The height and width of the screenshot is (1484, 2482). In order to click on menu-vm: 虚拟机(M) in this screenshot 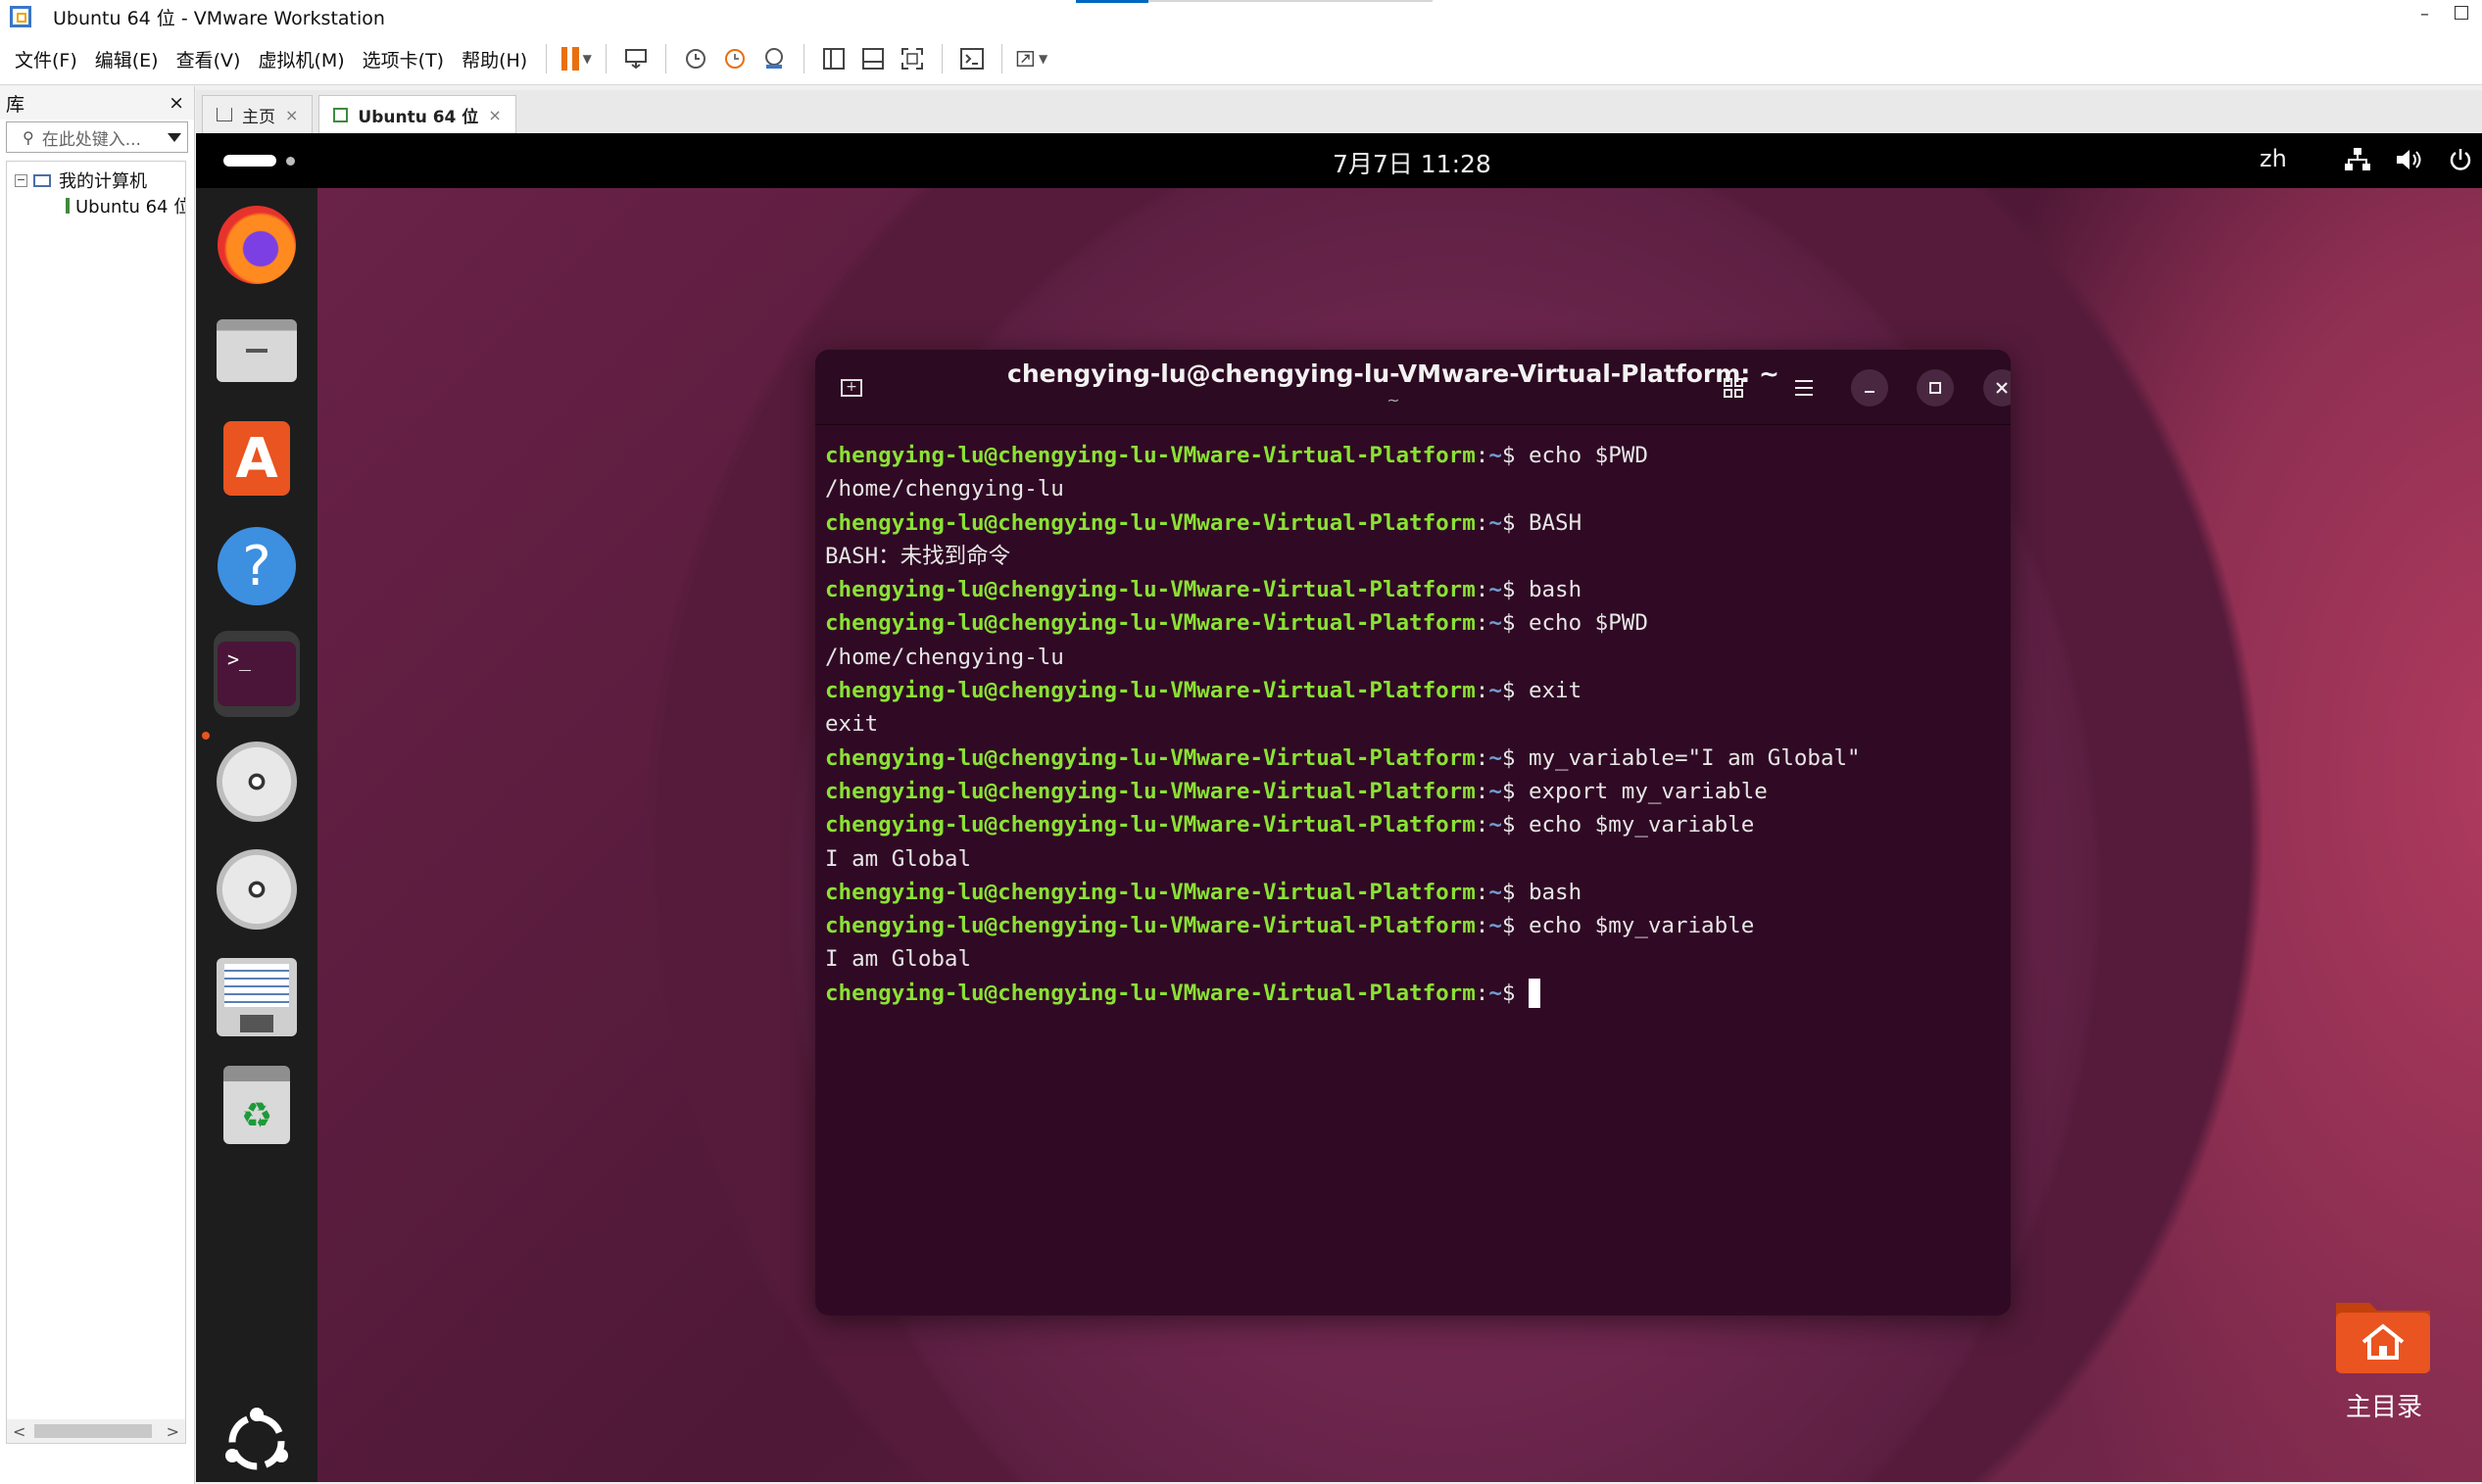, I will do `click(301, 59)`.